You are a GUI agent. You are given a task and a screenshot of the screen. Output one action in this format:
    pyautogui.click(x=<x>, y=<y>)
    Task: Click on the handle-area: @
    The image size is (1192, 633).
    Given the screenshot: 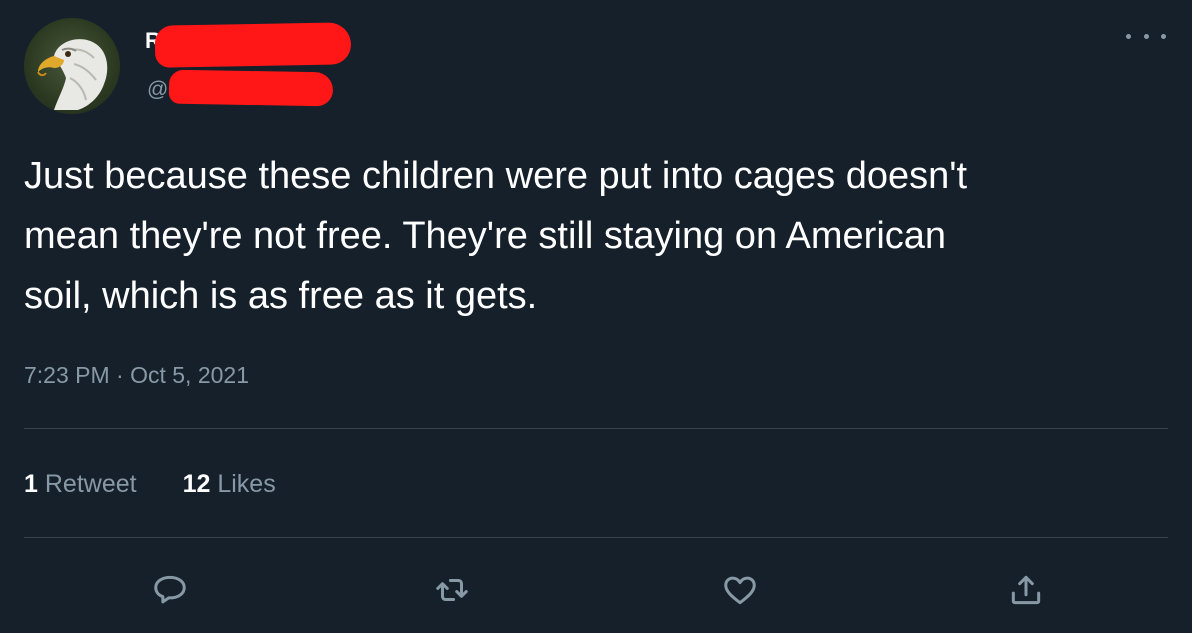 What is the action you would take?
    pyautogui.click(x=241, y=88)
    